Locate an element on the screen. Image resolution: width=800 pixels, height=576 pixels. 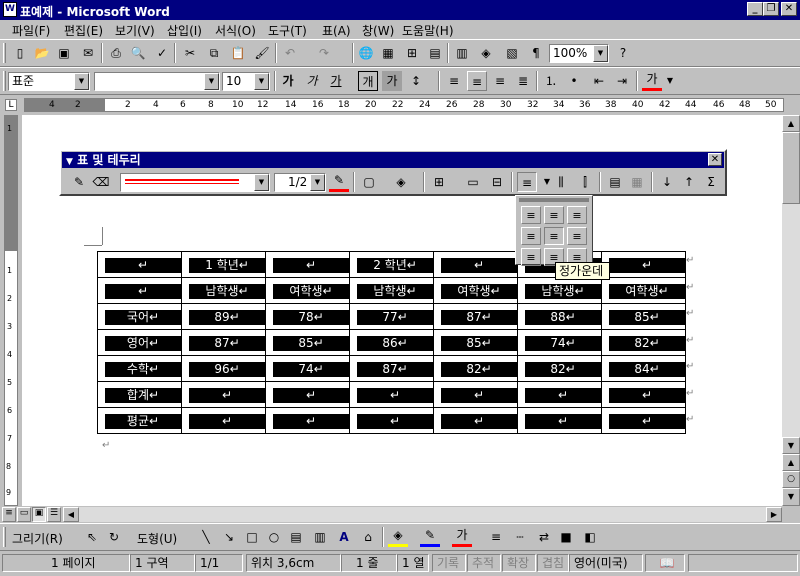
increase-indent-icon: ⇥ is located at coordinates (622, 81).